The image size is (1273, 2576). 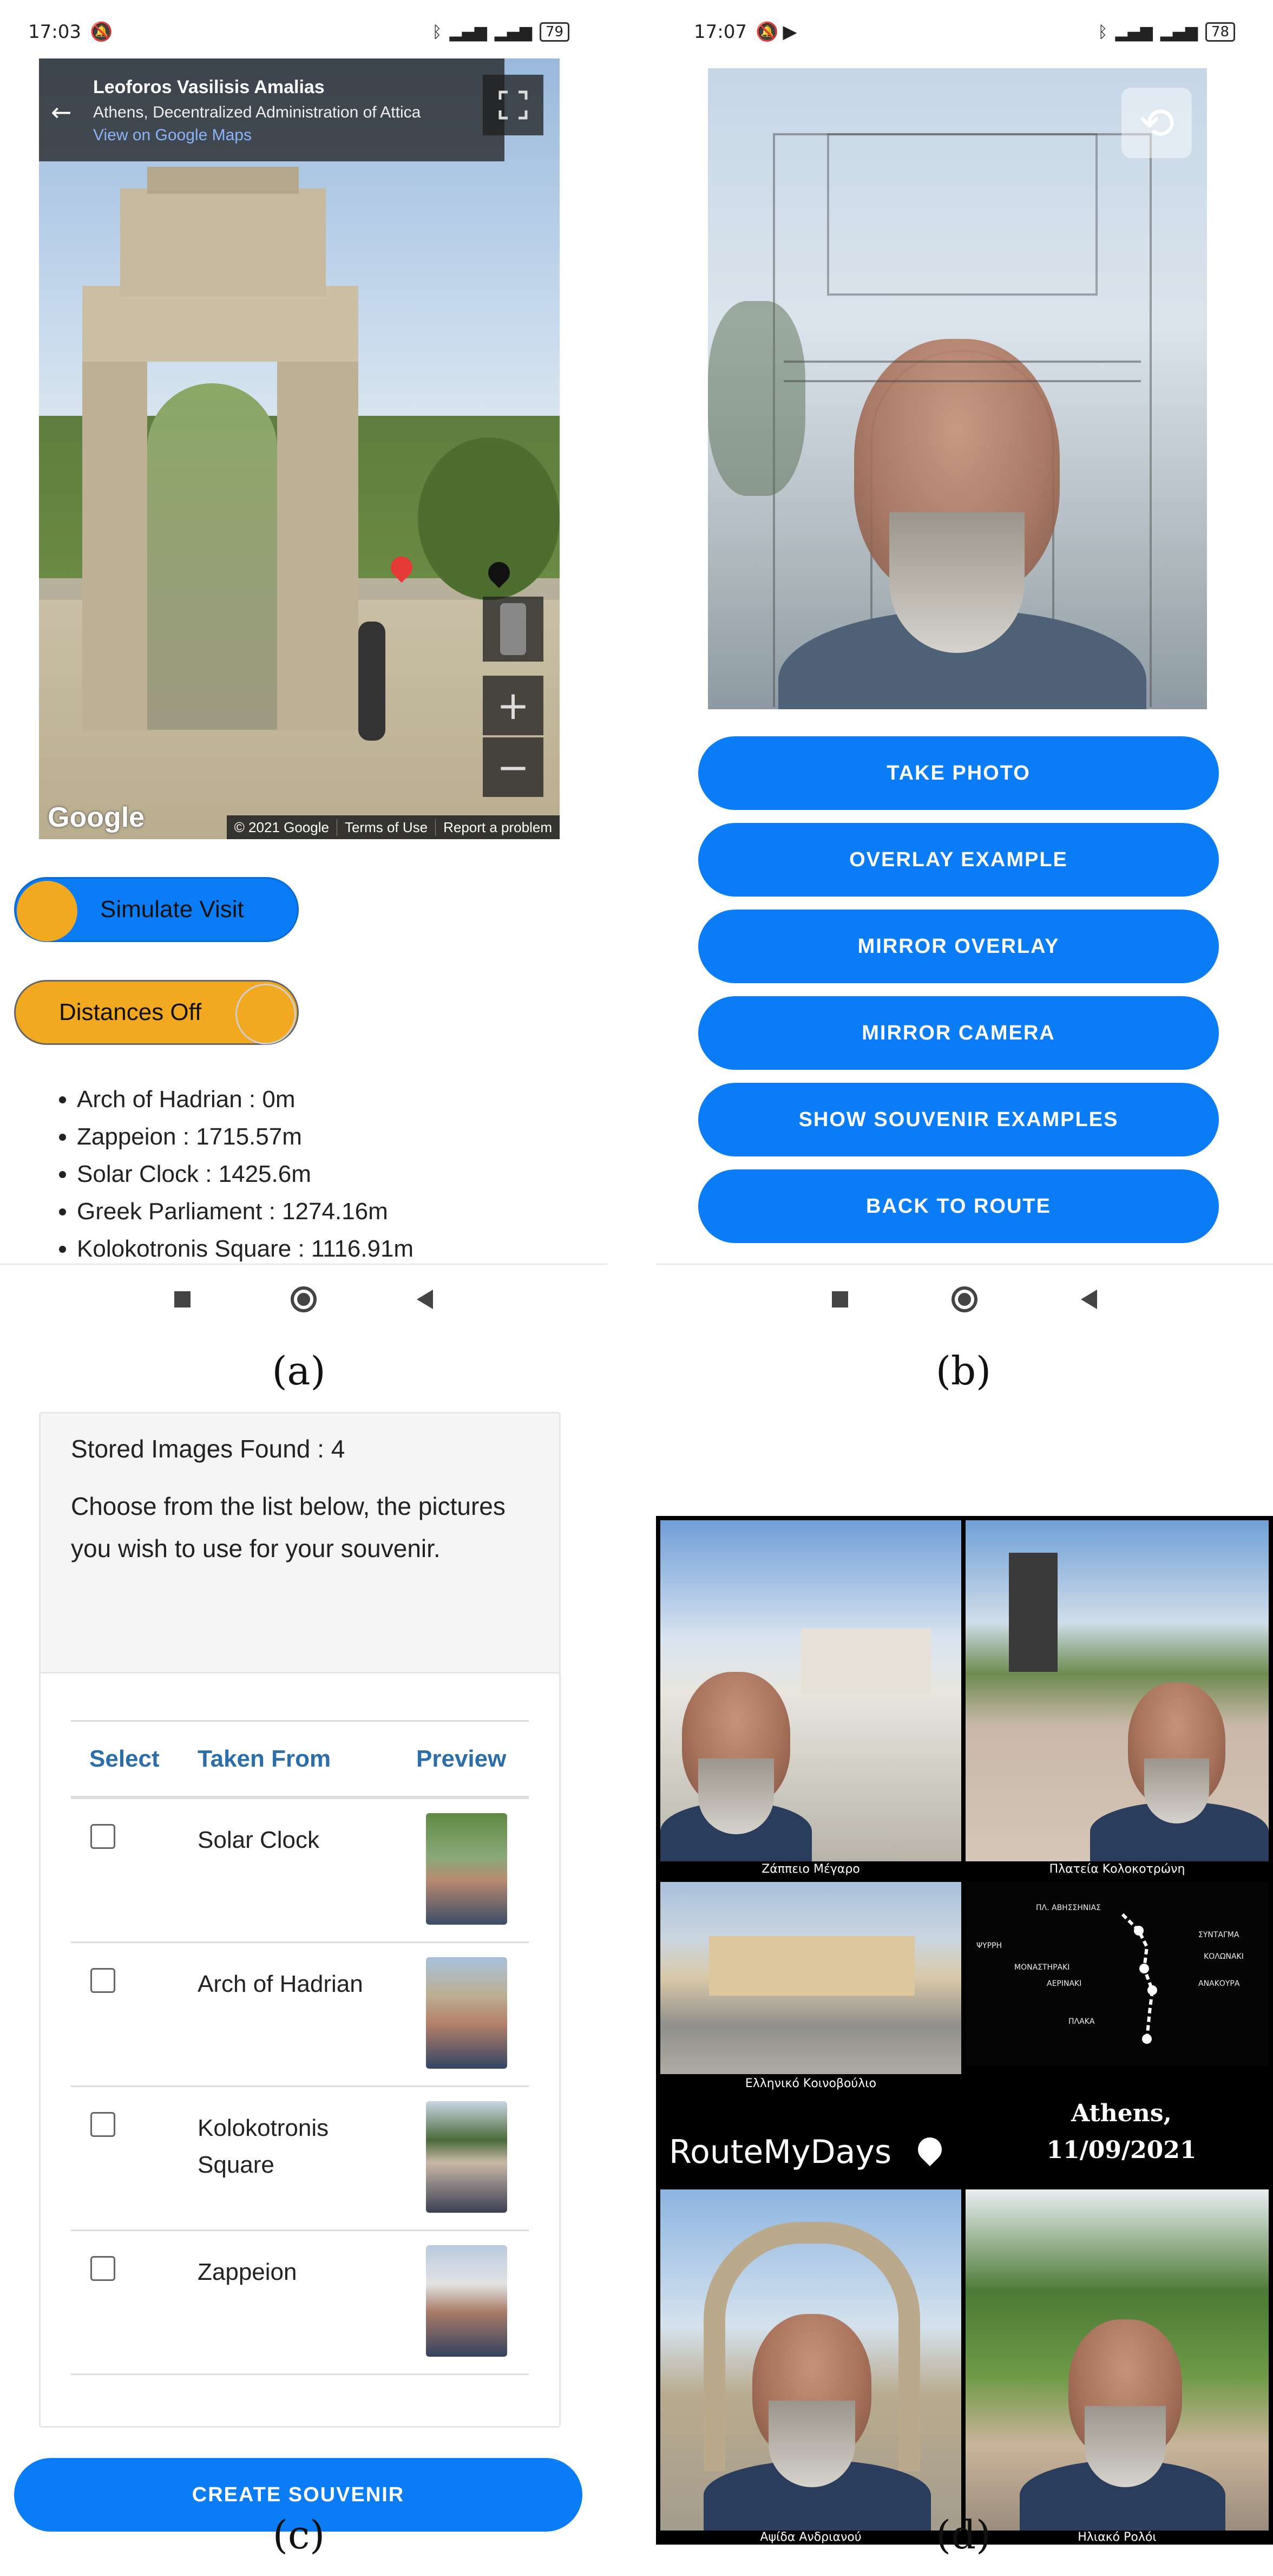 What do you see at coordinates (1042, 1967) in the screenshot?
I see `map-label: ΜΟΝΑΣΤΗΡΑΚΙ` at bounding box center [1042, 1967].